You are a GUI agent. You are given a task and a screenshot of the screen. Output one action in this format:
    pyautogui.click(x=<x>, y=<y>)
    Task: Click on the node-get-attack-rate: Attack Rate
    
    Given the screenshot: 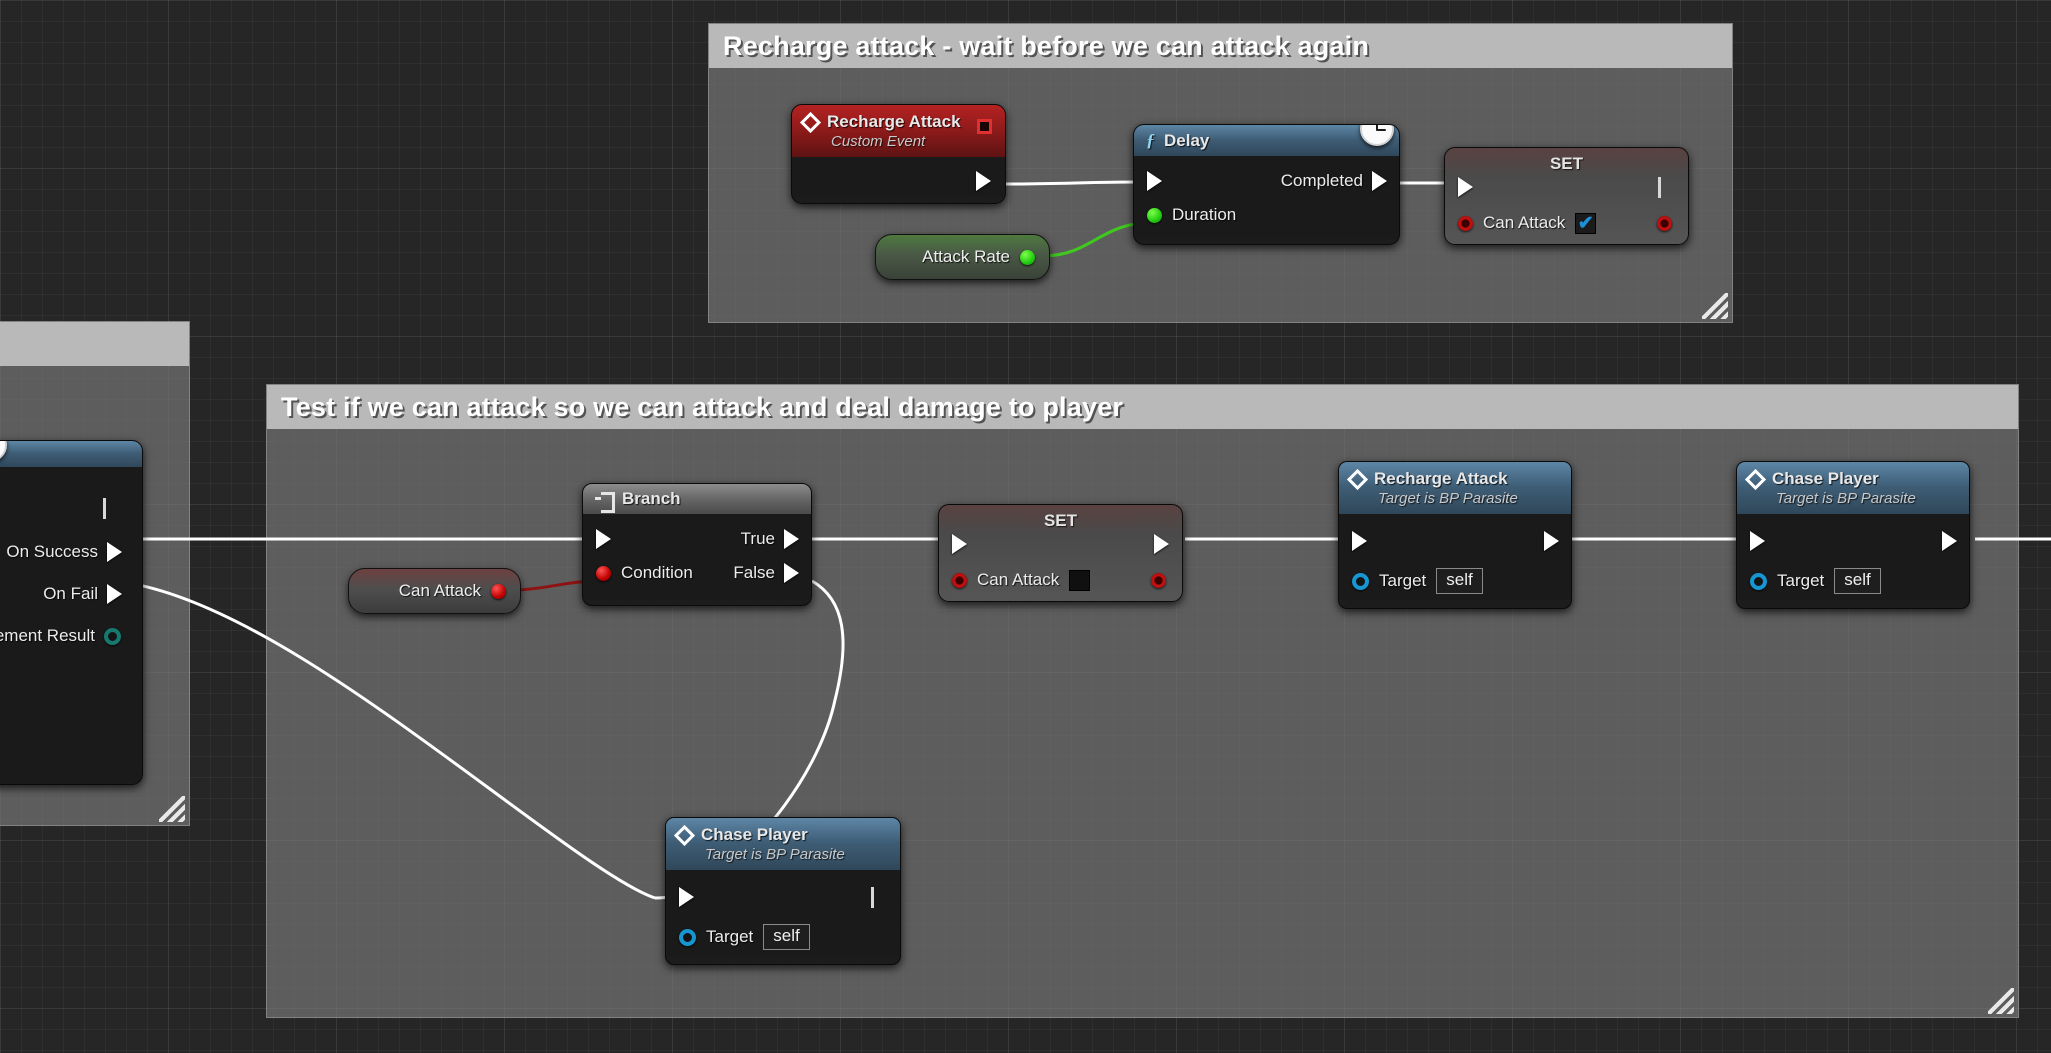 What is the action you would take?
    pyautogui.click(x=962, y=257)
    